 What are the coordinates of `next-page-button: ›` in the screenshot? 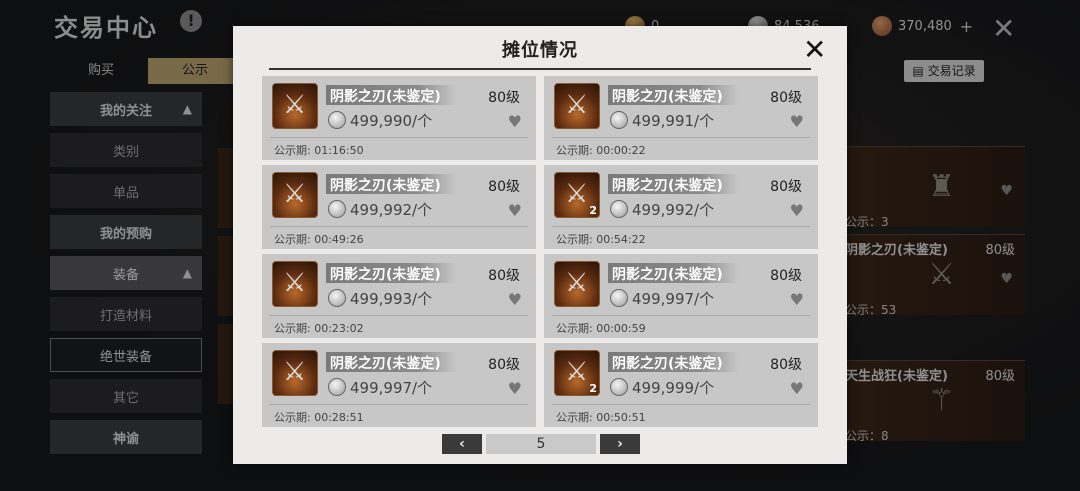 It's located at (620, 444).